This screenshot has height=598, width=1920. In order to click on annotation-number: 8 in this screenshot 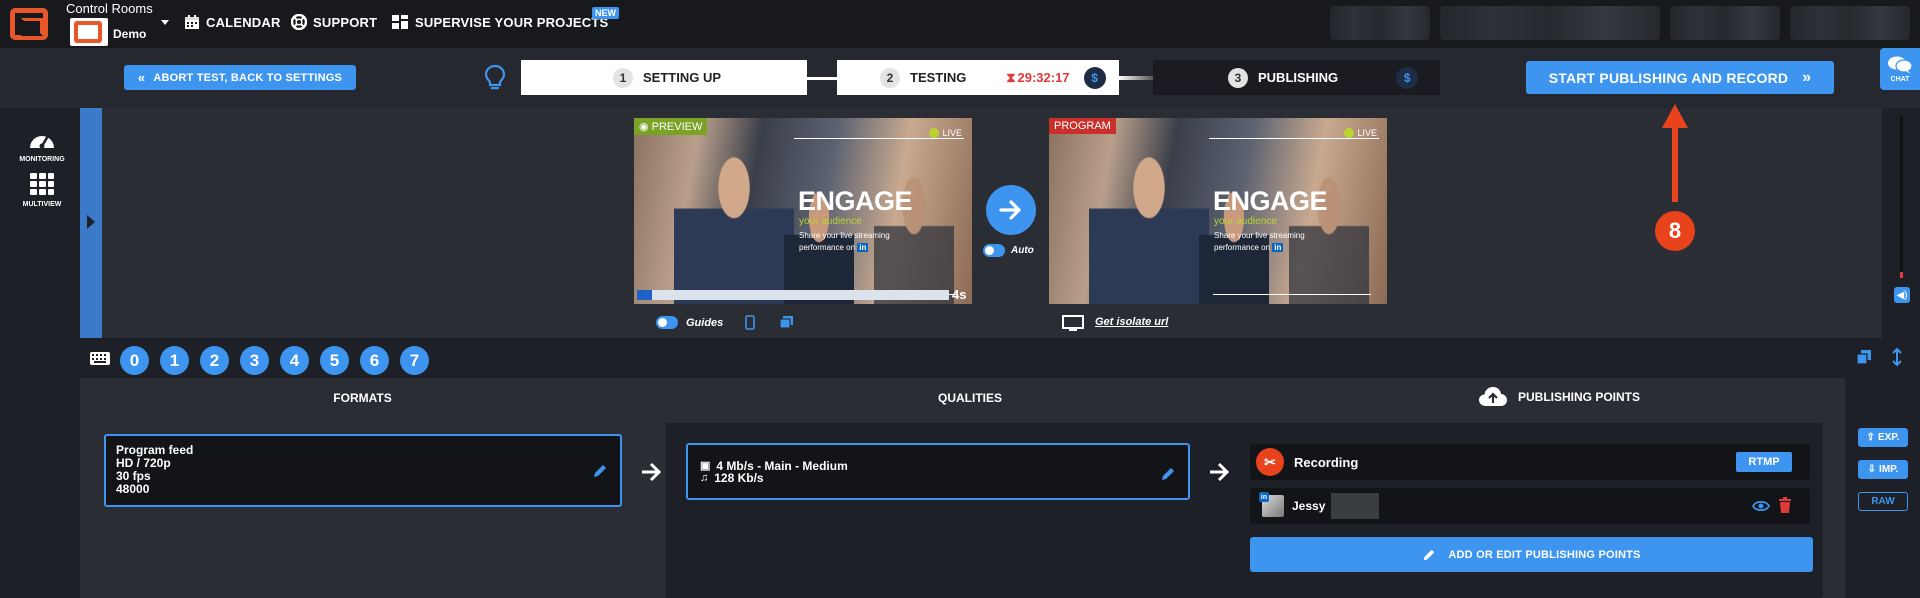, I will do `click(1675, 231)`.